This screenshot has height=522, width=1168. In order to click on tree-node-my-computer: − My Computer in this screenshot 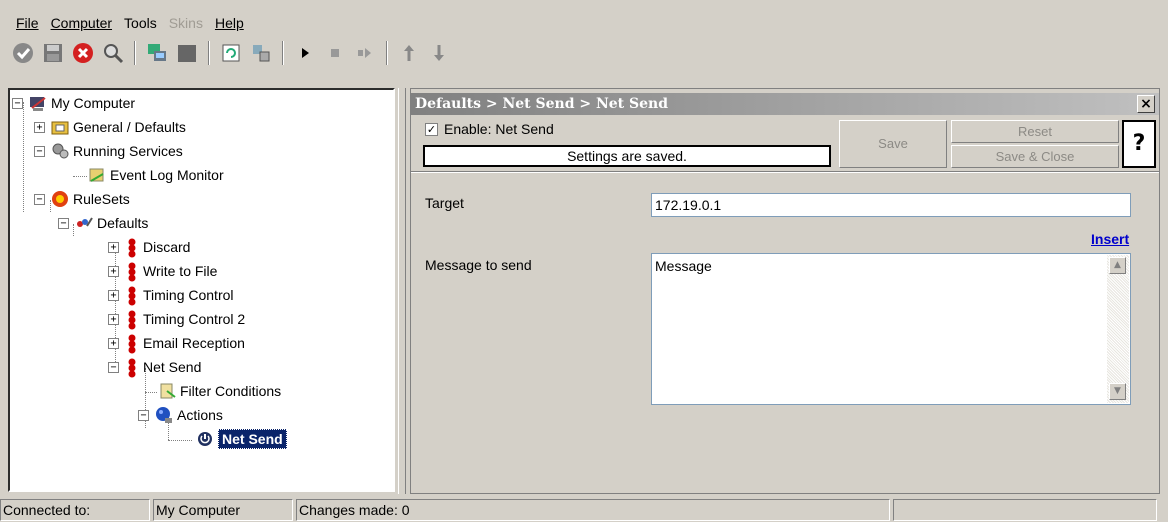, I will do `click(73, 103)`.